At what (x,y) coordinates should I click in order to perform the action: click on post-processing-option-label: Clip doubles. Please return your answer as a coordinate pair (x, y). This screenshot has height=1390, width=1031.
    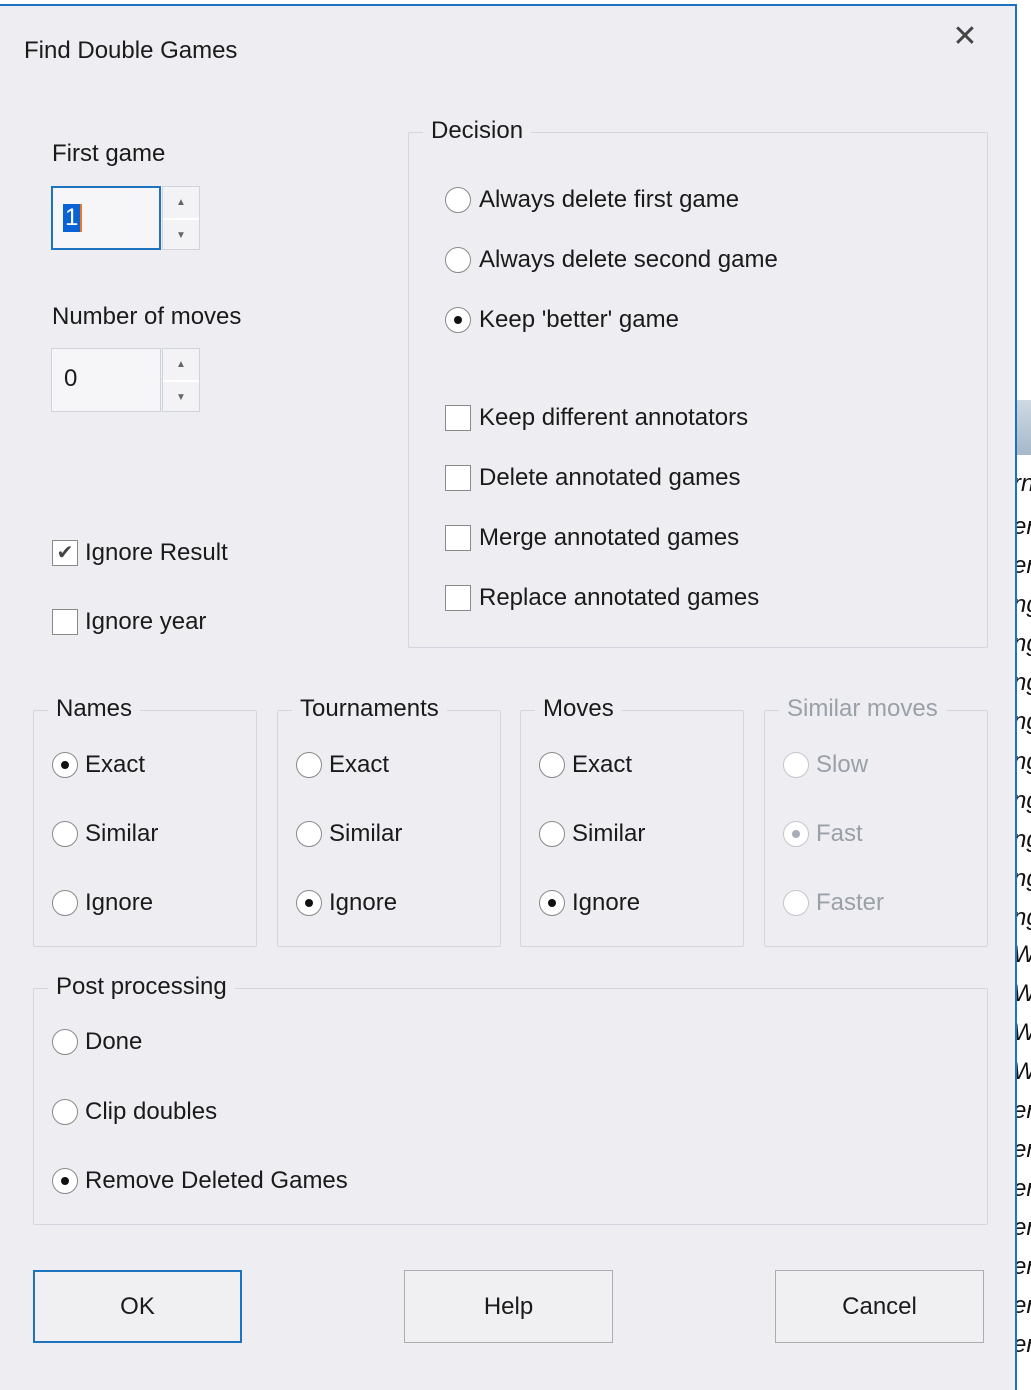
    Looking at the image, I should click on (151, 1111).